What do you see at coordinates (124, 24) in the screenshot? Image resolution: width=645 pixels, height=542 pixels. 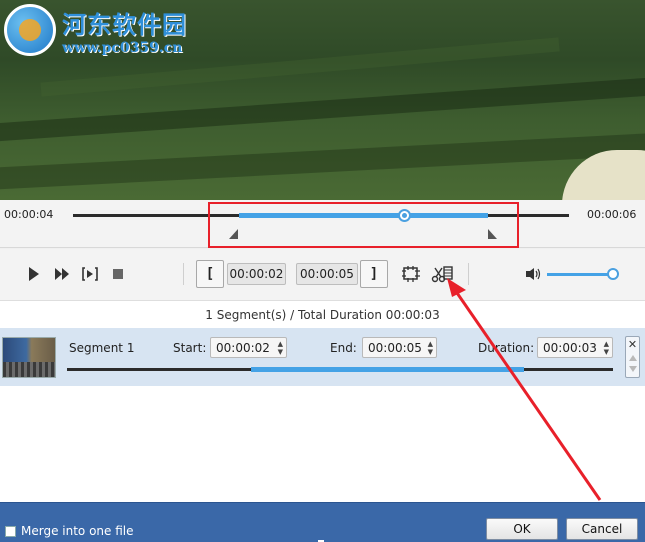 I see `watermark-title: 河东软件园` at bounding box center [124, 24].